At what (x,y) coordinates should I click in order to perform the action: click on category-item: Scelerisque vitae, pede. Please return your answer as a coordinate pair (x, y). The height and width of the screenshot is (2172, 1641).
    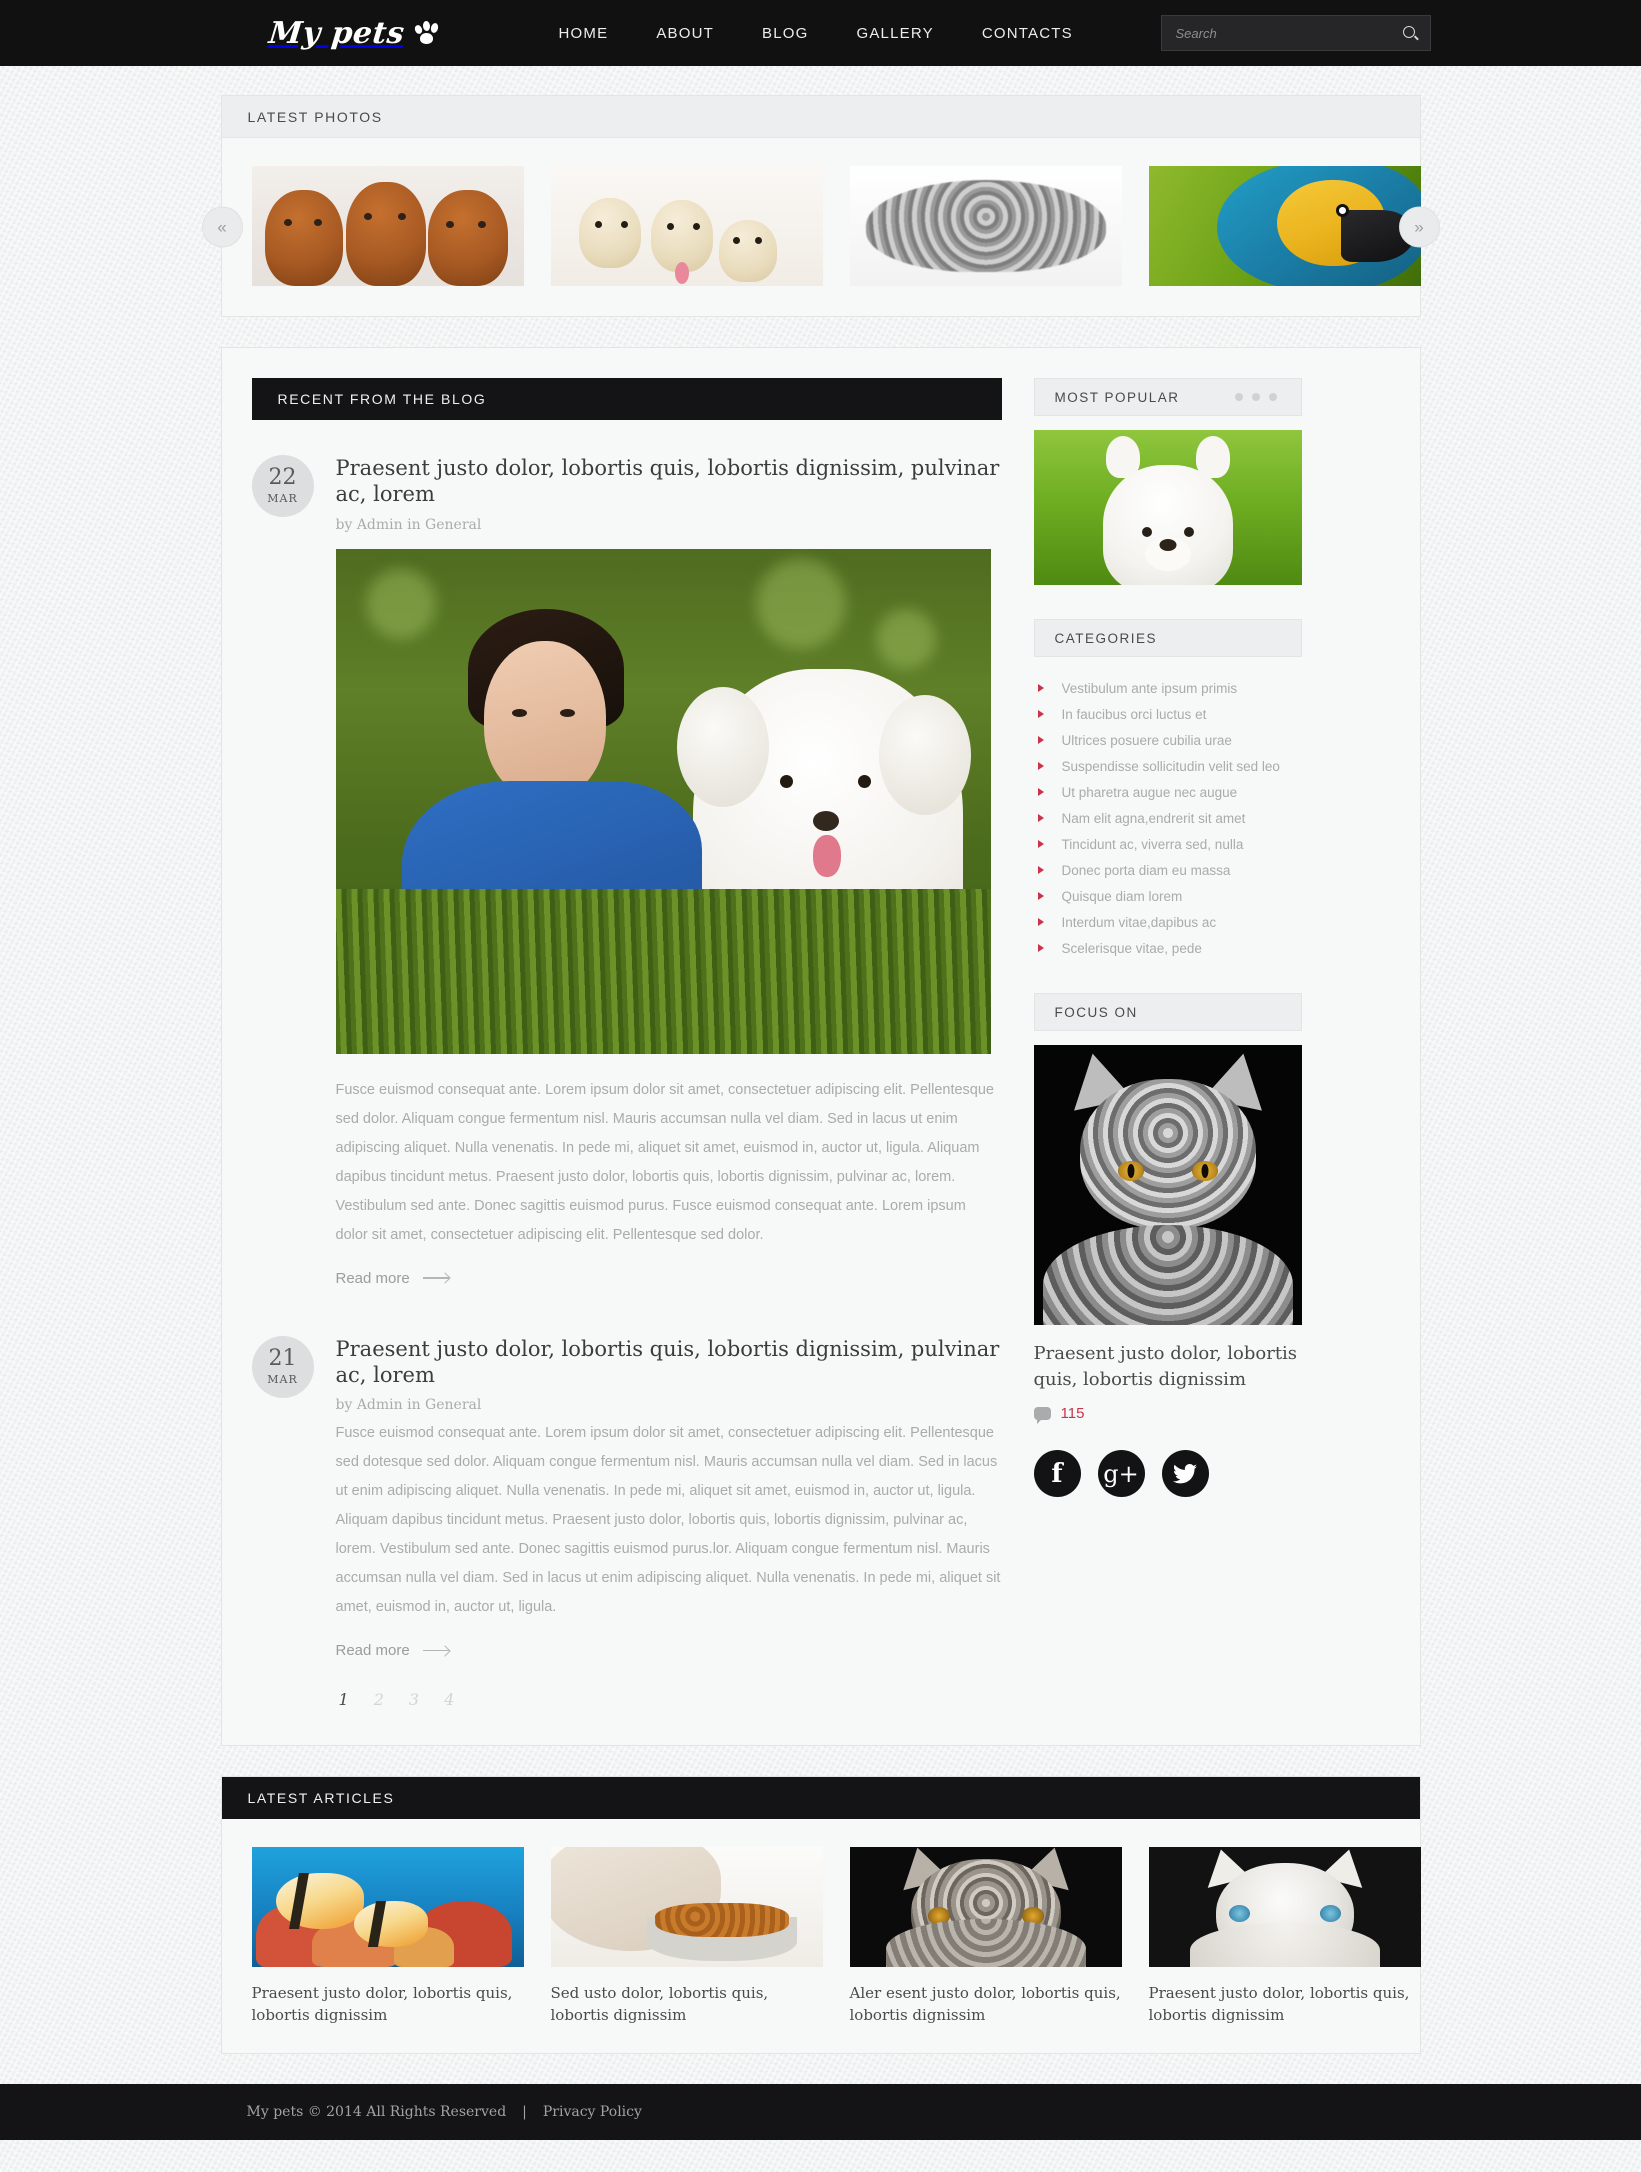
    Looking at the image, I should click on (1168, 948).